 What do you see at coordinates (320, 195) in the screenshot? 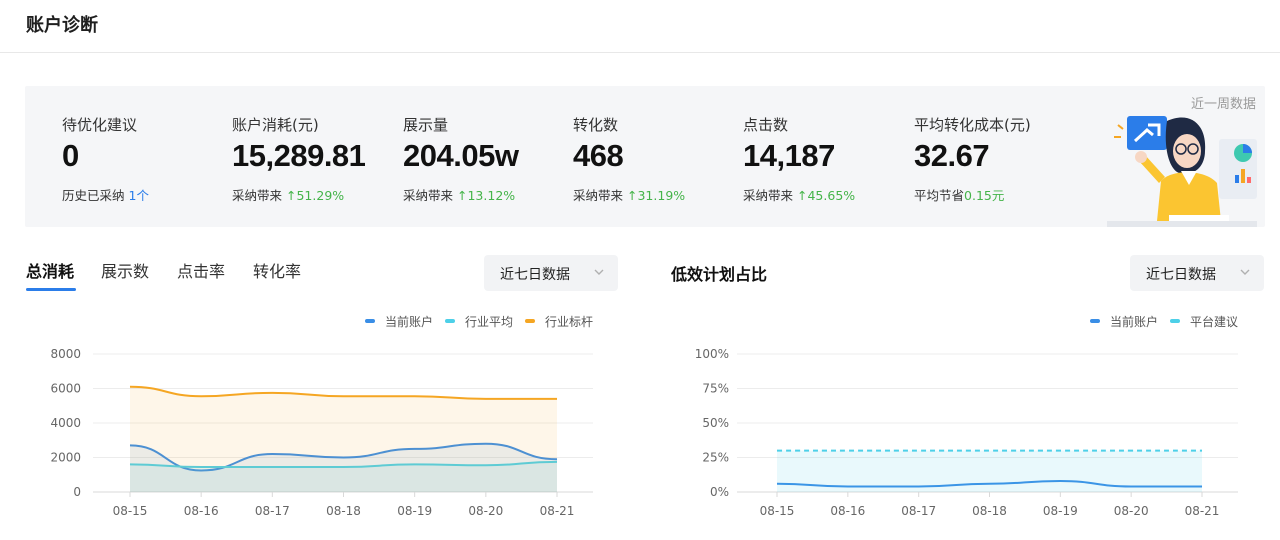
I see `metric-sub-value: 51.29%` at bounding box center [320, 195].